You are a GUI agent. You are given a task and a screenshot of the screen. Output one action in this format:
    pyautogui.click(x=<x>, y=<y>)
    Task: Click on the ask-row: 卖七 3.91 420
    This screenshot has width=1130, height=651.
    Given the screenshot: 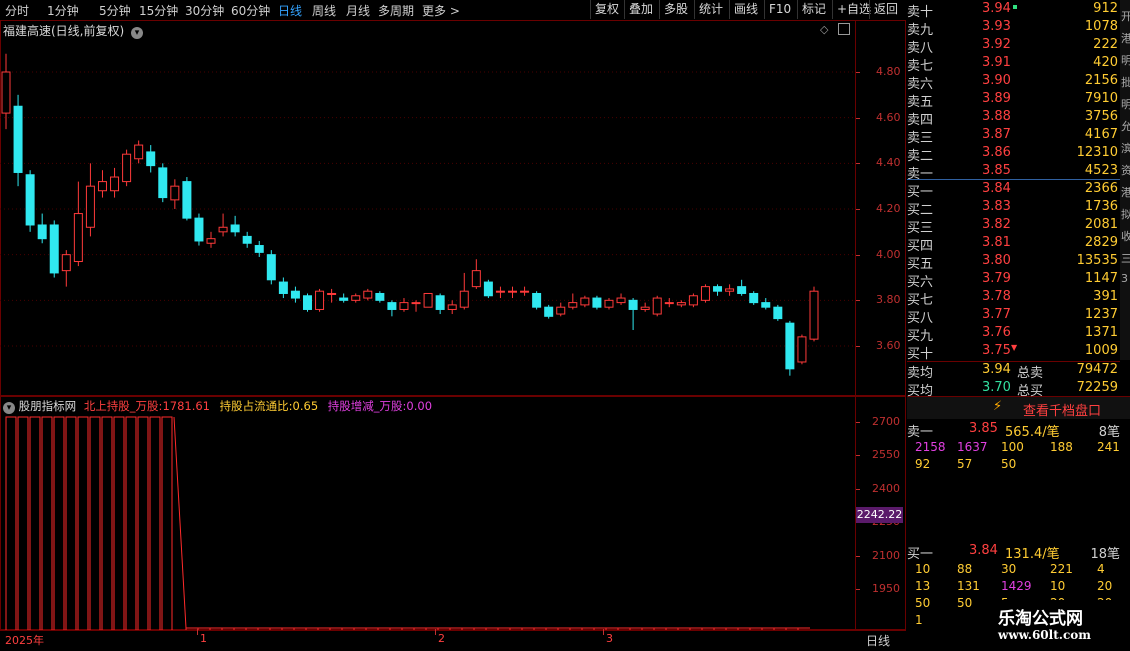 What is the action you would take?
    pyautogui.click(x=1013, y=64)
    